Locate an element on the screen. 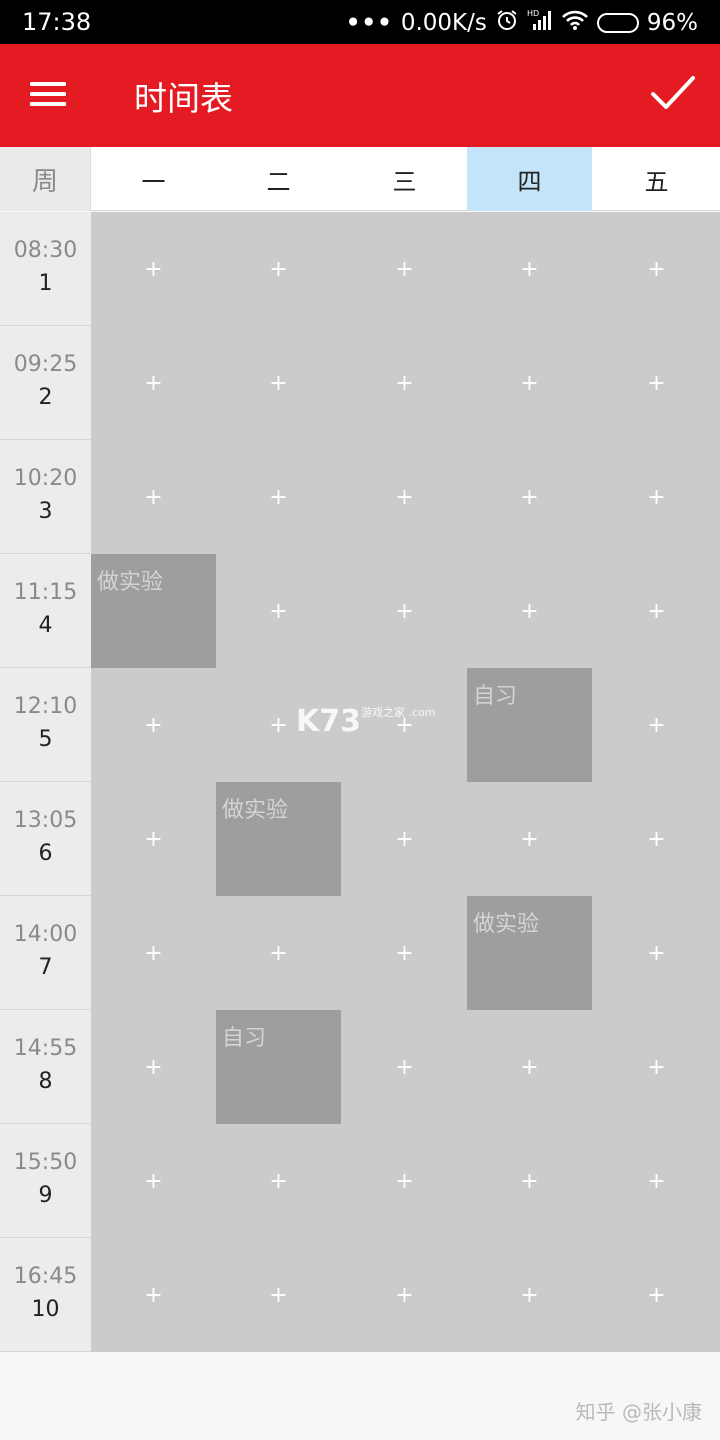  period-cell: 14:00 7 is located at coordinates (45, 953).